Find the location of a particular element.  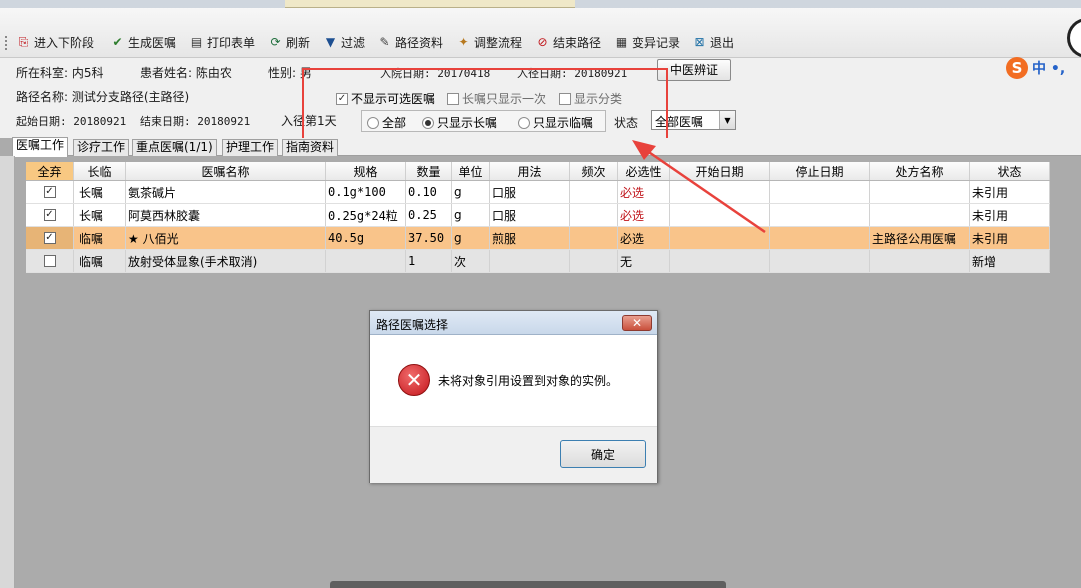

ime-indicator: S 中 •, is located at coordinates (1043, 68).